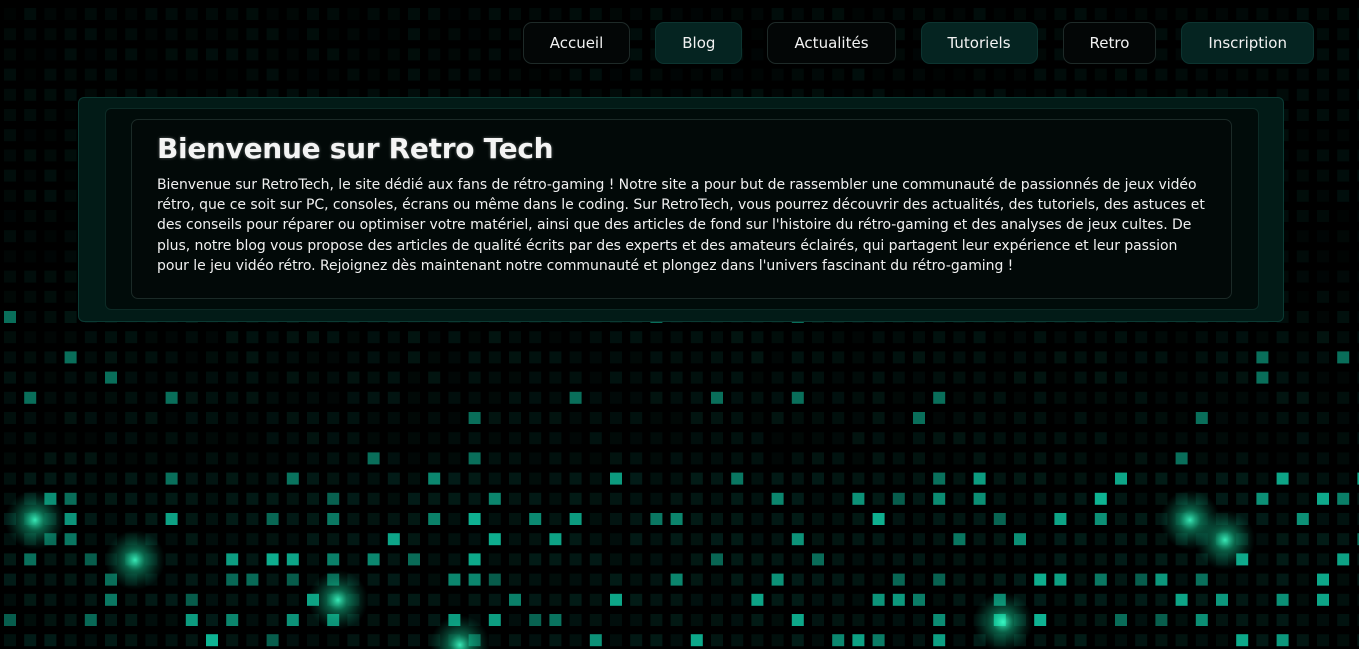  What do you see at coordinates (1247, 43) in the screenshot?
I see `nav-inscription-button: Inscription` at bounding box center [1247, 43].